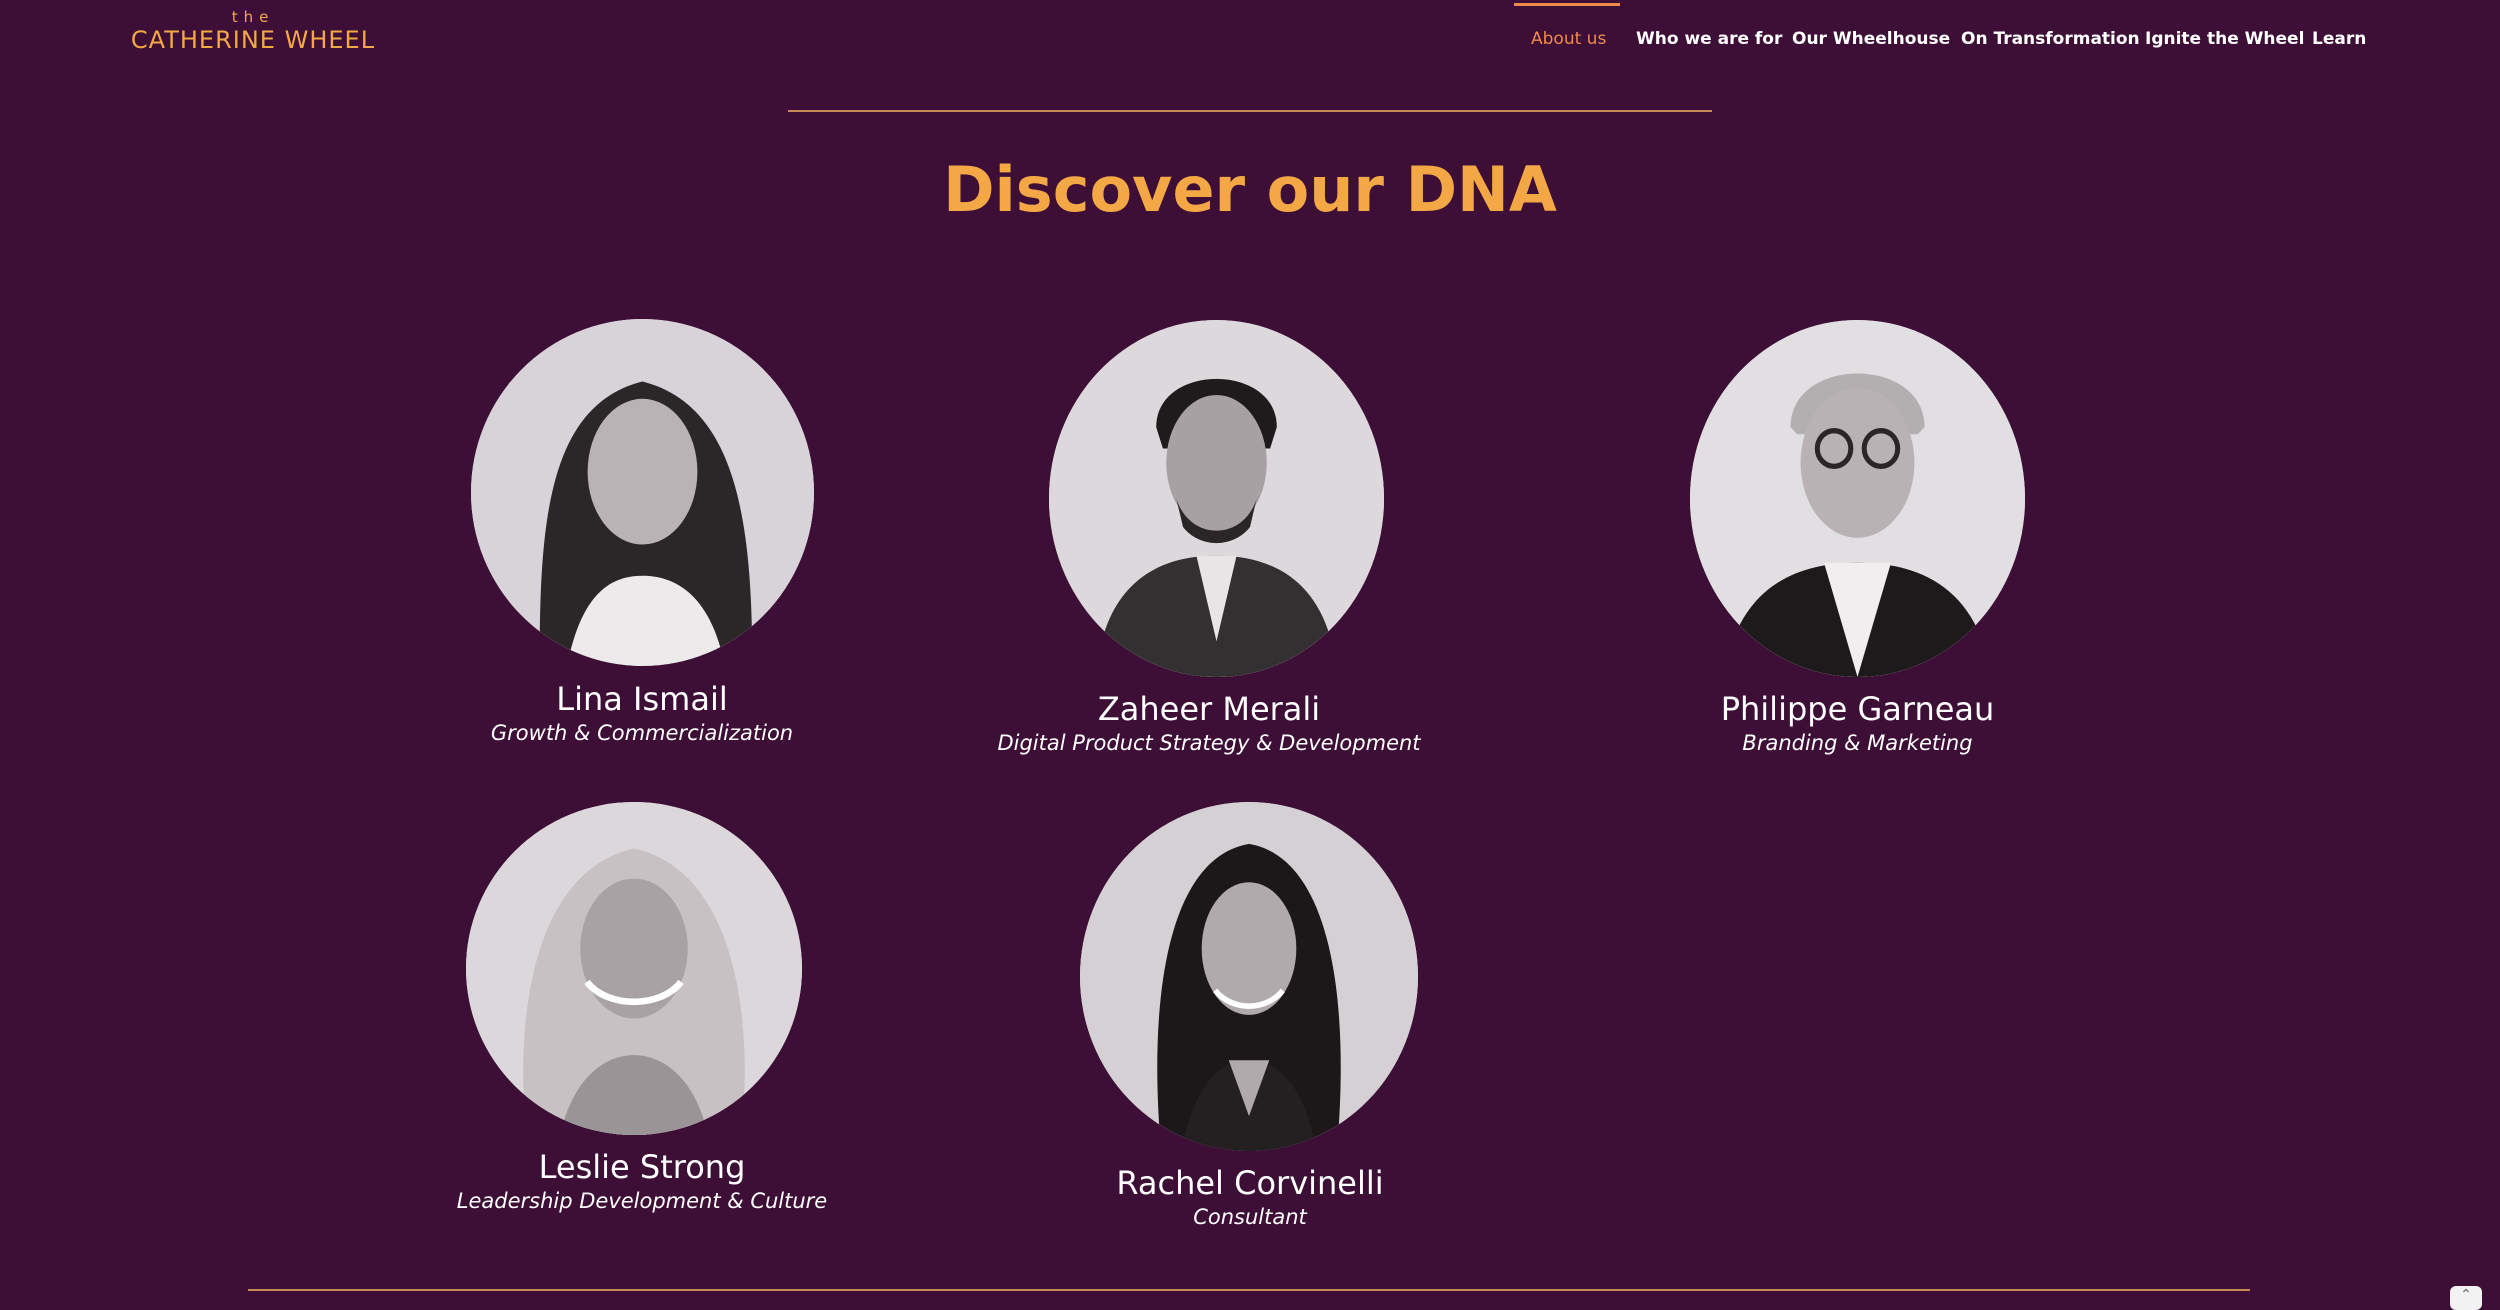  What do you see at coordinates (1250, 1217) in the screenshot?
I see `member-role: Consultant` at bounding box center [1250, 1217].